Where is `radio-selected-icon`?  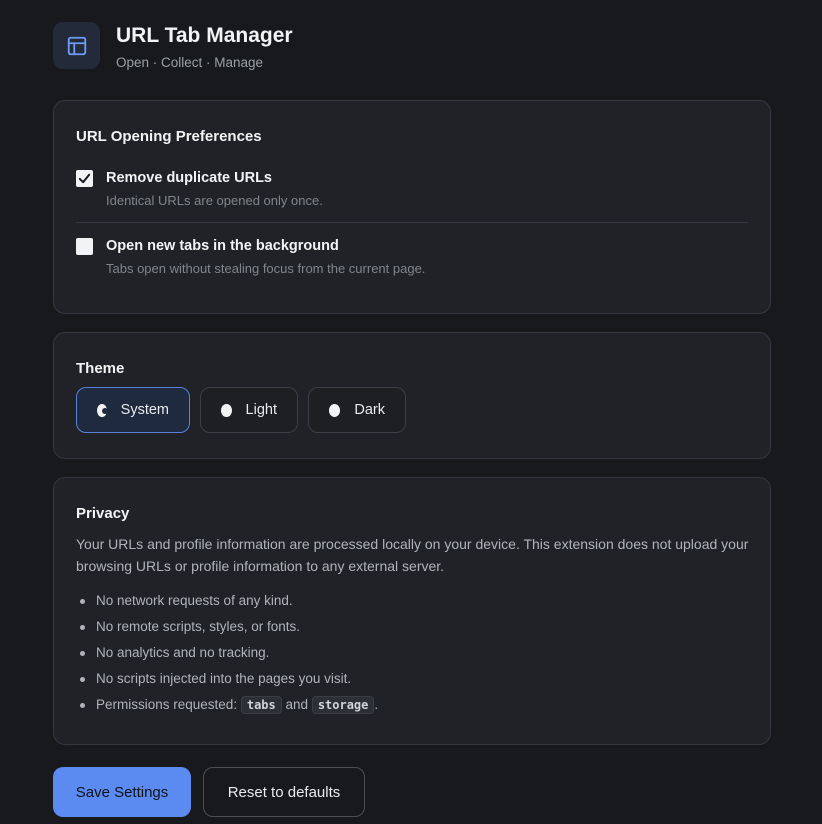
radio-selected-icon is located at coordinates (102, 410).